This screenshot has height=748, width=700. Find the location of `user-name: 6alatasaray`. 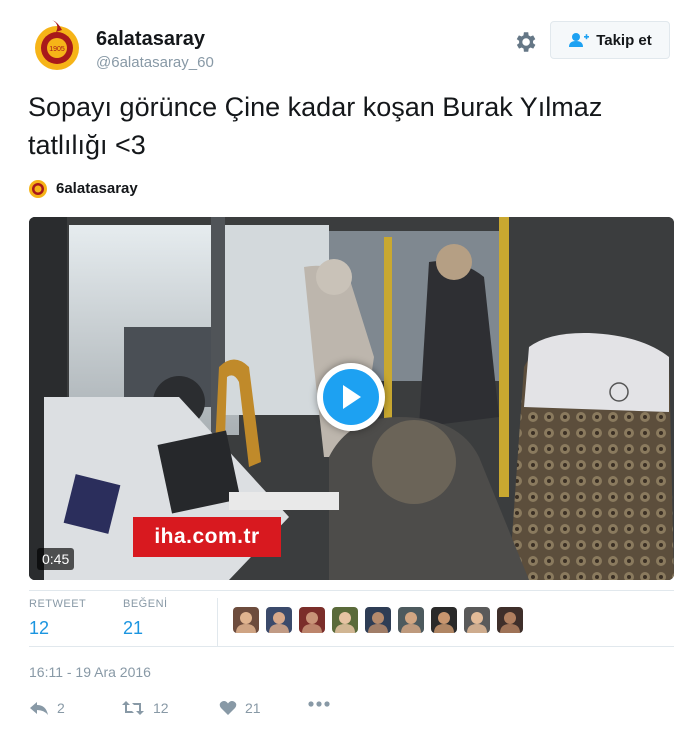

user-name: 6alatasaray is located at coordinates (150, 39).